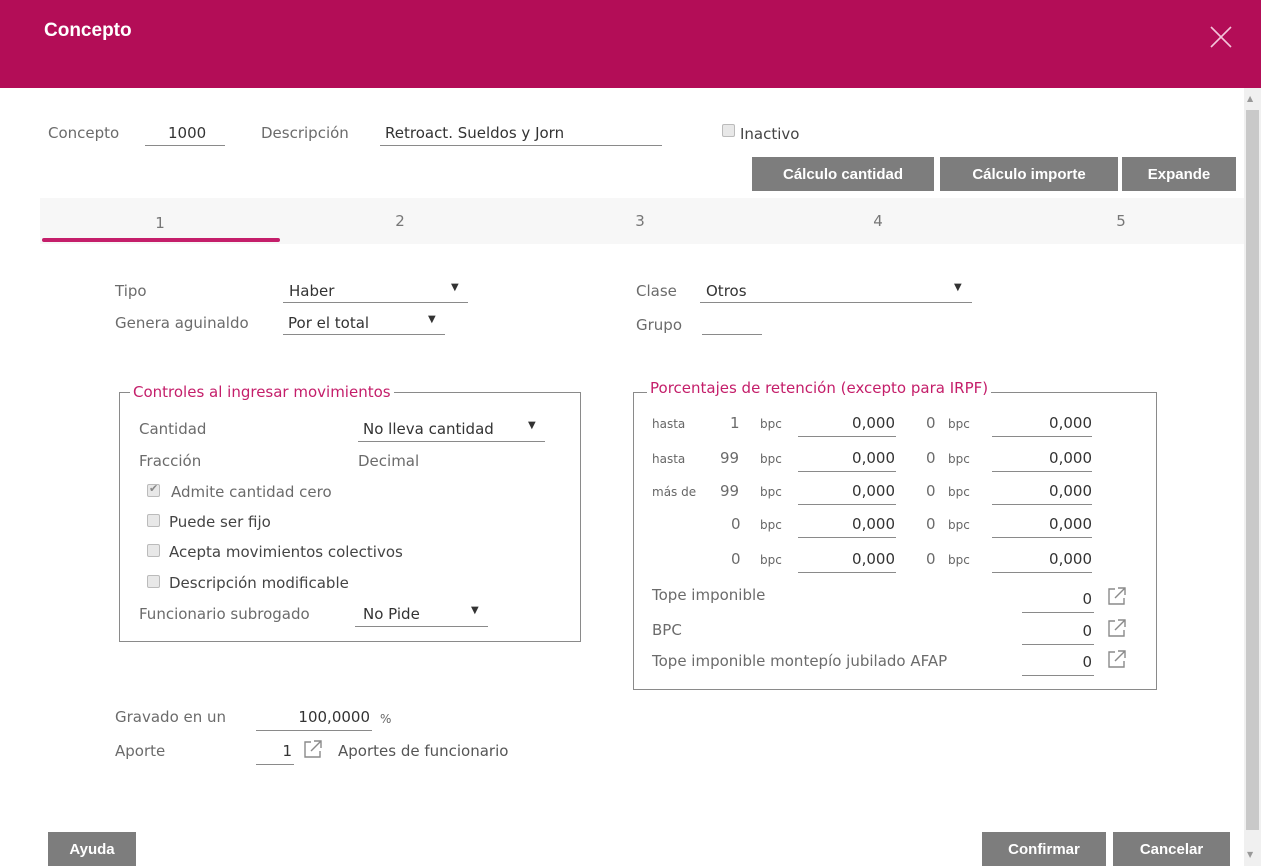 The width and height of the screenshot is (1261, 866). I want to click on controles-legend: Controles al ingresar movimientos, so click(262, 392).